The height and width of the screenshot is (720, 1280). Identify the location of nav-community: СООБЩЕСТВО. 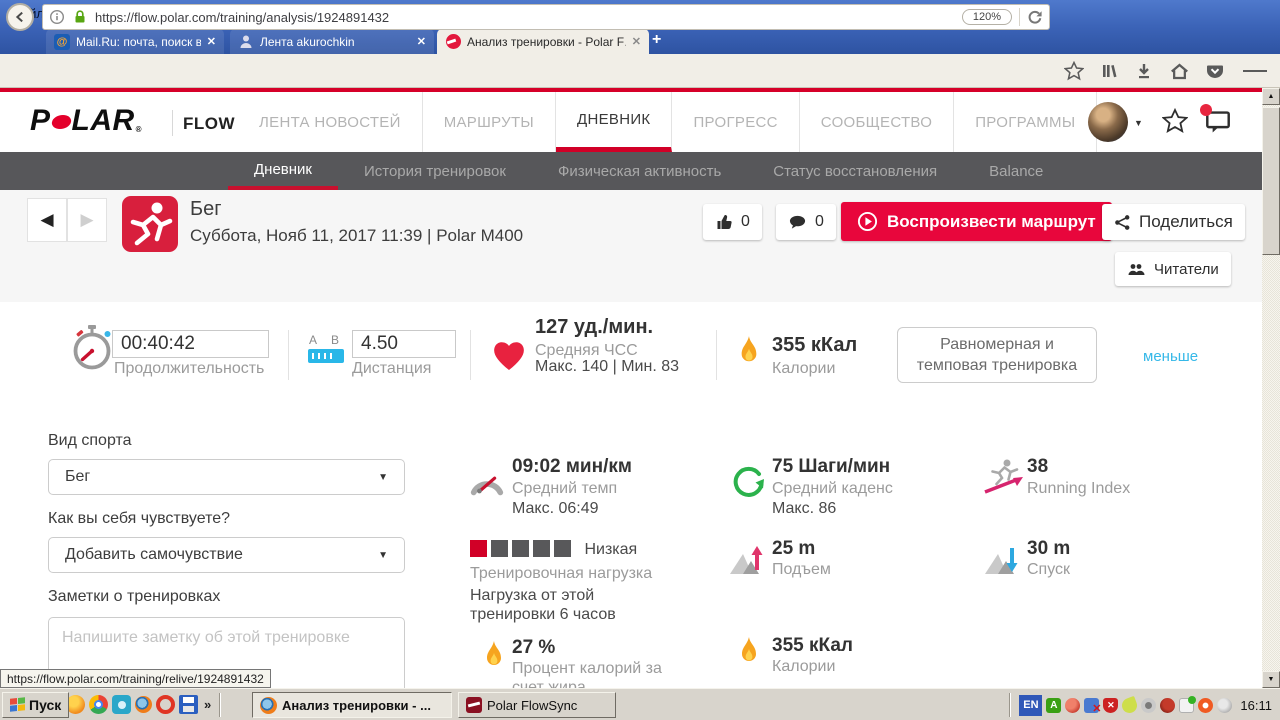
(877, 122).